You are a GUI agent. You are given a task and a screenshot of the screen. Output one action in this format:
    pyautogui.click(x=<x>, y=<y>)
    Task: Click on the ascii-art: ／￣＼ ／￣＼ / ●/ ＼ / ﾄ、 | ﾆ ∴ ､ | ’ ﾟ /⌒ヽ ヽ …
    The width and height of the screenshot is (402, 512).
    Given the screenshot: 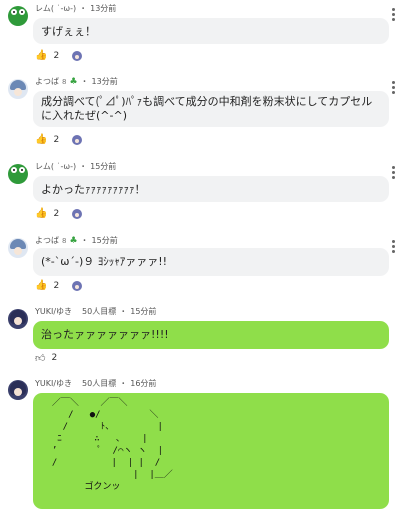 What is the action you would take?
    pyautogui.click(x=112, y=445)
    